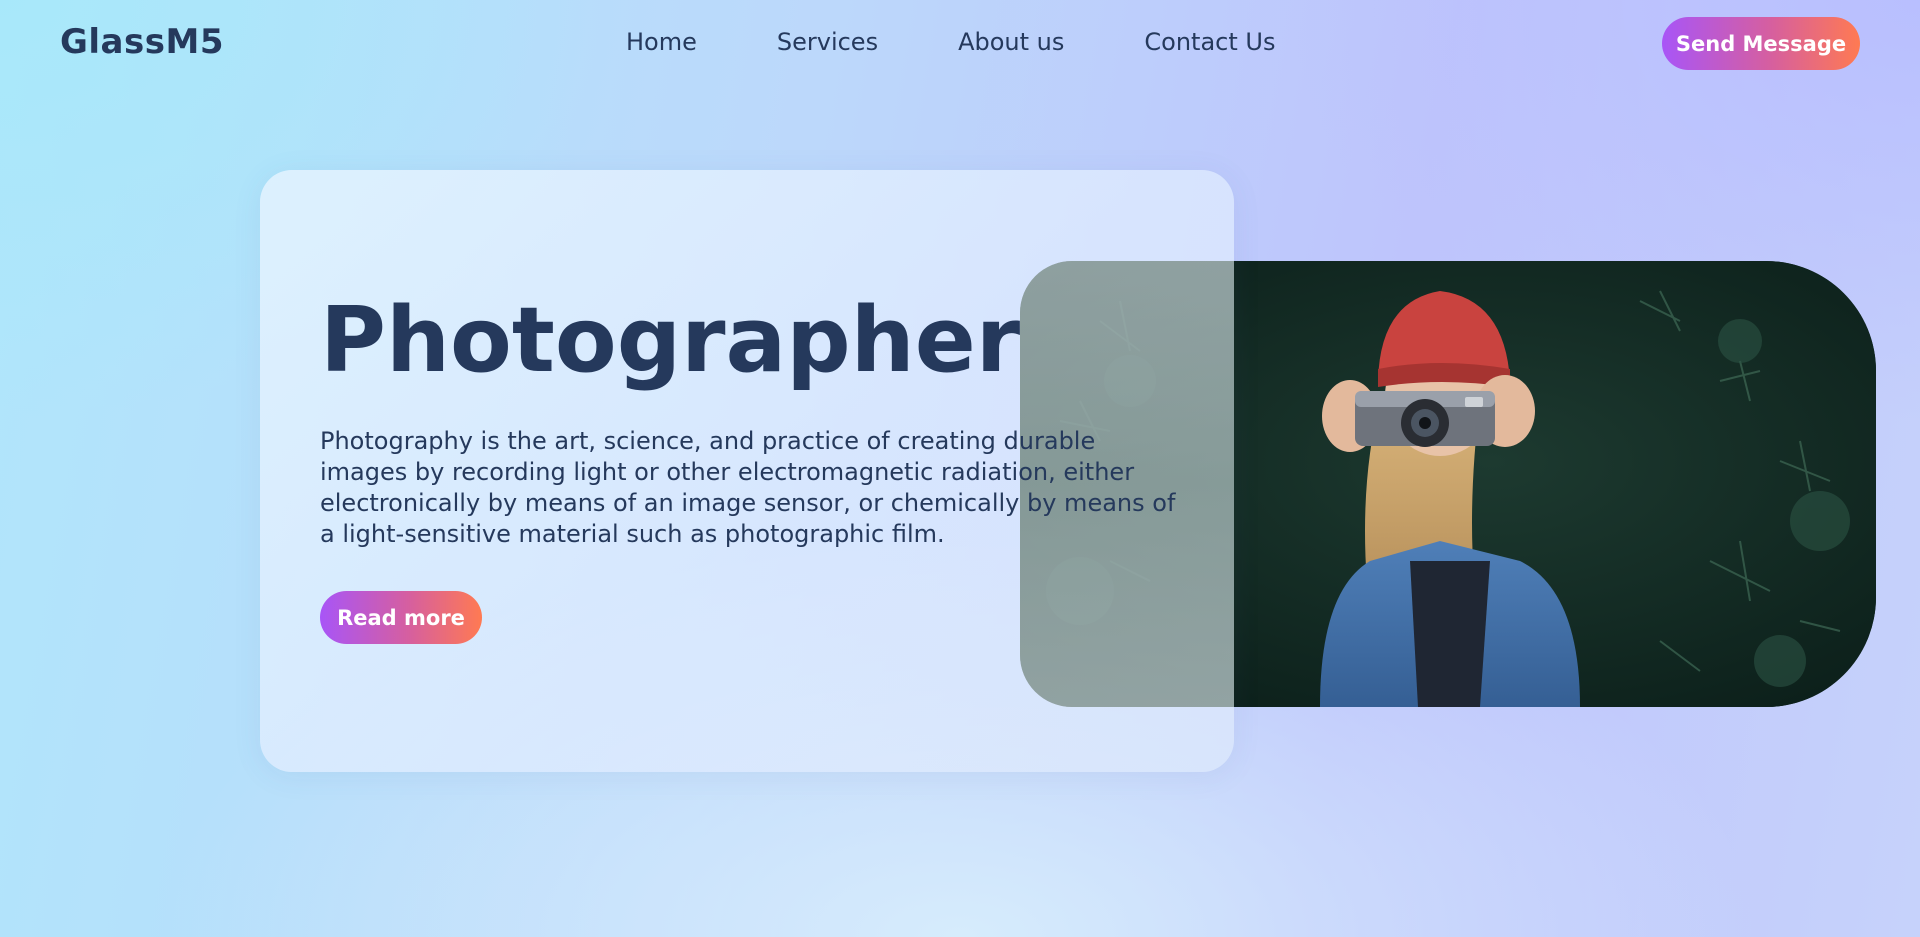 This screenshot has width=1920, height=937. Describe the element at coordinates (1011, 42) in the screenshot. I see `nav-about-us: About us` at that location.